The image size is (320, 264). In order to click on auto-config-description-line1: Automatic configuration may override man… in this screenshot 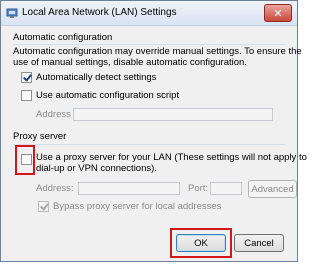, I will do `click(157, 51)`.